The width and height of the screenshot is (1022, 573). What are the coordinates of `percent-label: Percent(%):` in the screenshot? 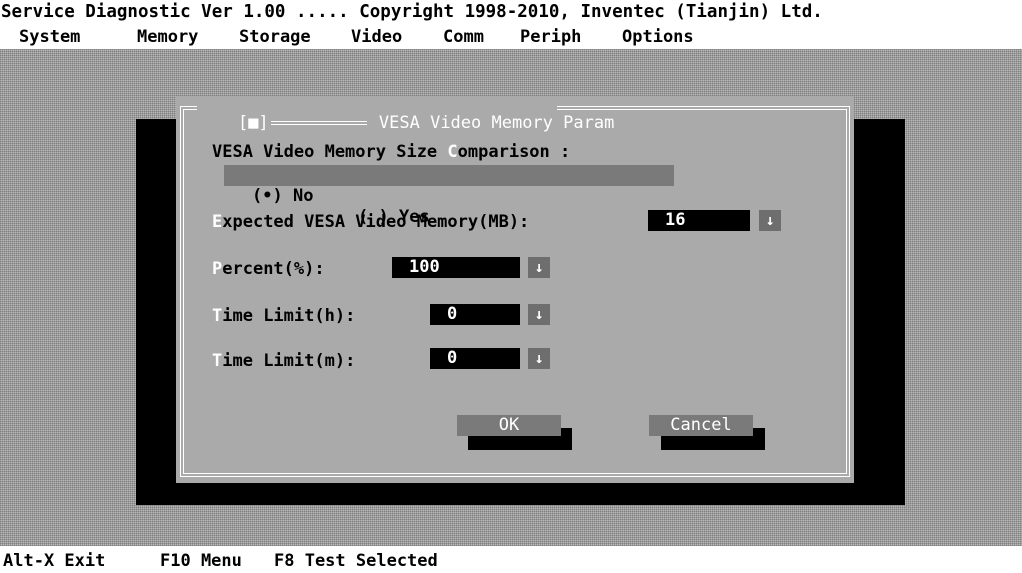 It's located at (268, 269).